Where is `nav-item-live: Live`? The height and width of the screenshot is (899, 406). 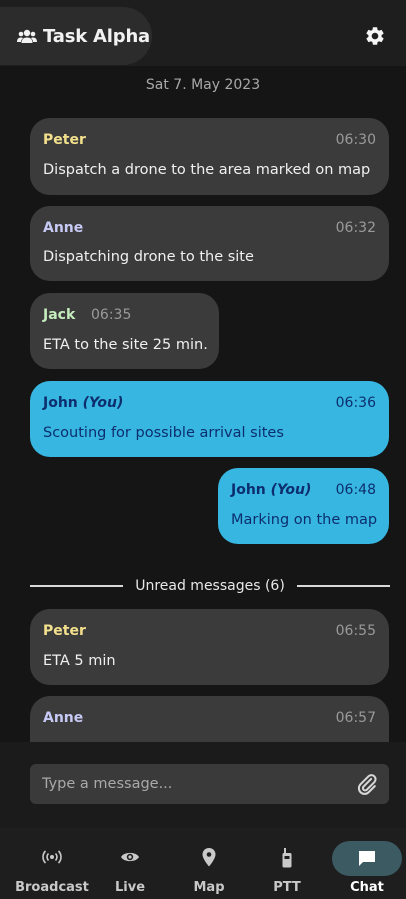
nav-item-live: Live is located at coordinates (130, 863).